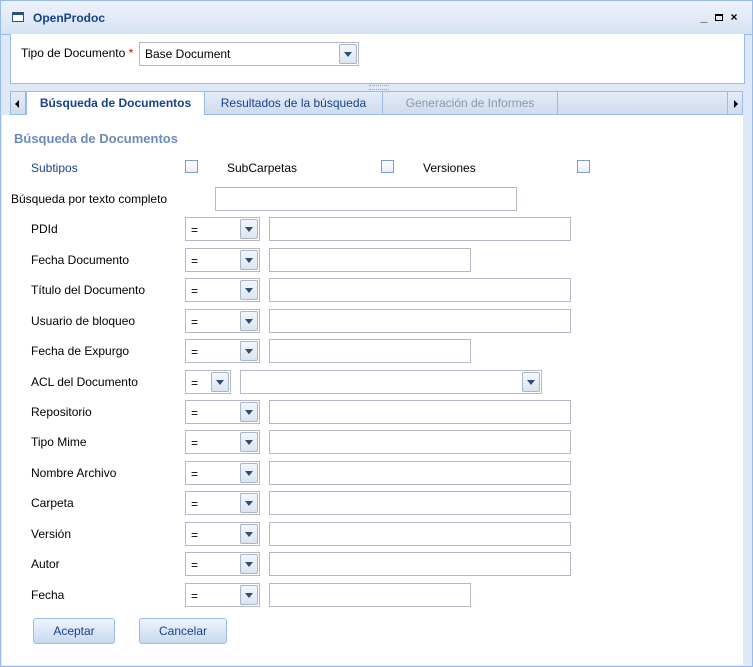 The image size is (753, 667). I want to click on accept-button: Aceptar, so click(74, 631).